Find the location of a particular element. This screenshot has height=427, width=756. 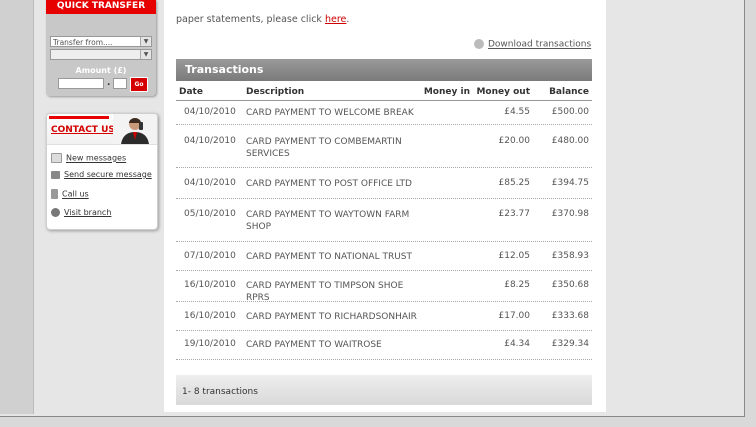

cell-balance: £480.00 is located at coordinates (570, 141).